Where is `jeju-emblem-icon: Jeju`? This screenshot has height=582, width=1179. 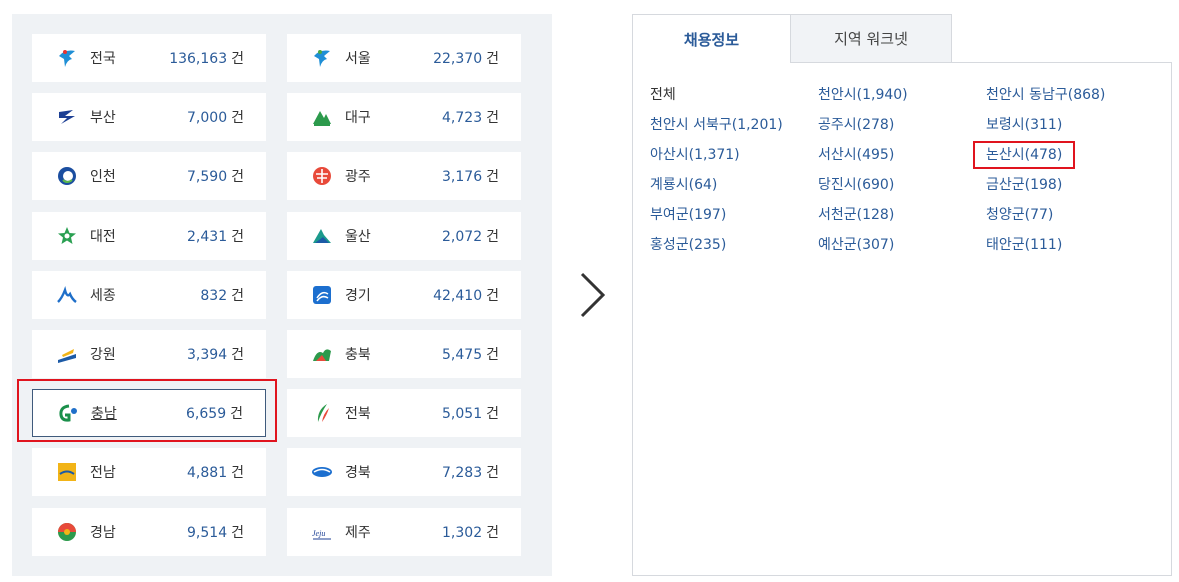
jeju-emblem-icon: Jeju is located at coordinates (322, 532).